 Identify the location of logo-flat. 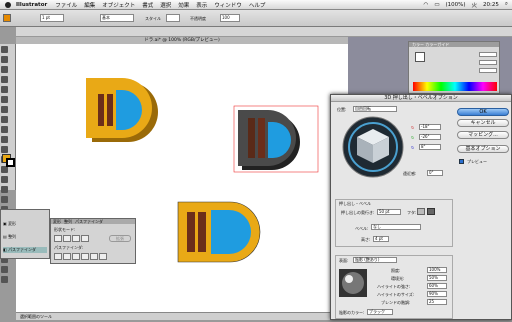
(219, 232).